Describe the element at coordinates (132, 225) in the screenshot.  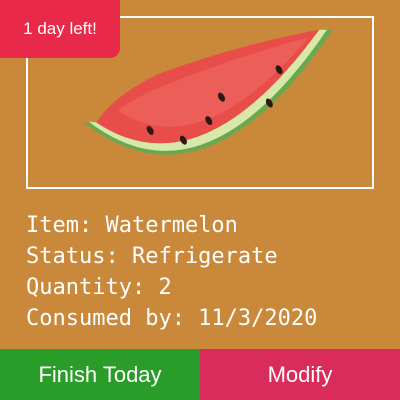
I see `item-name-text: Item: Watermelon` at that location.